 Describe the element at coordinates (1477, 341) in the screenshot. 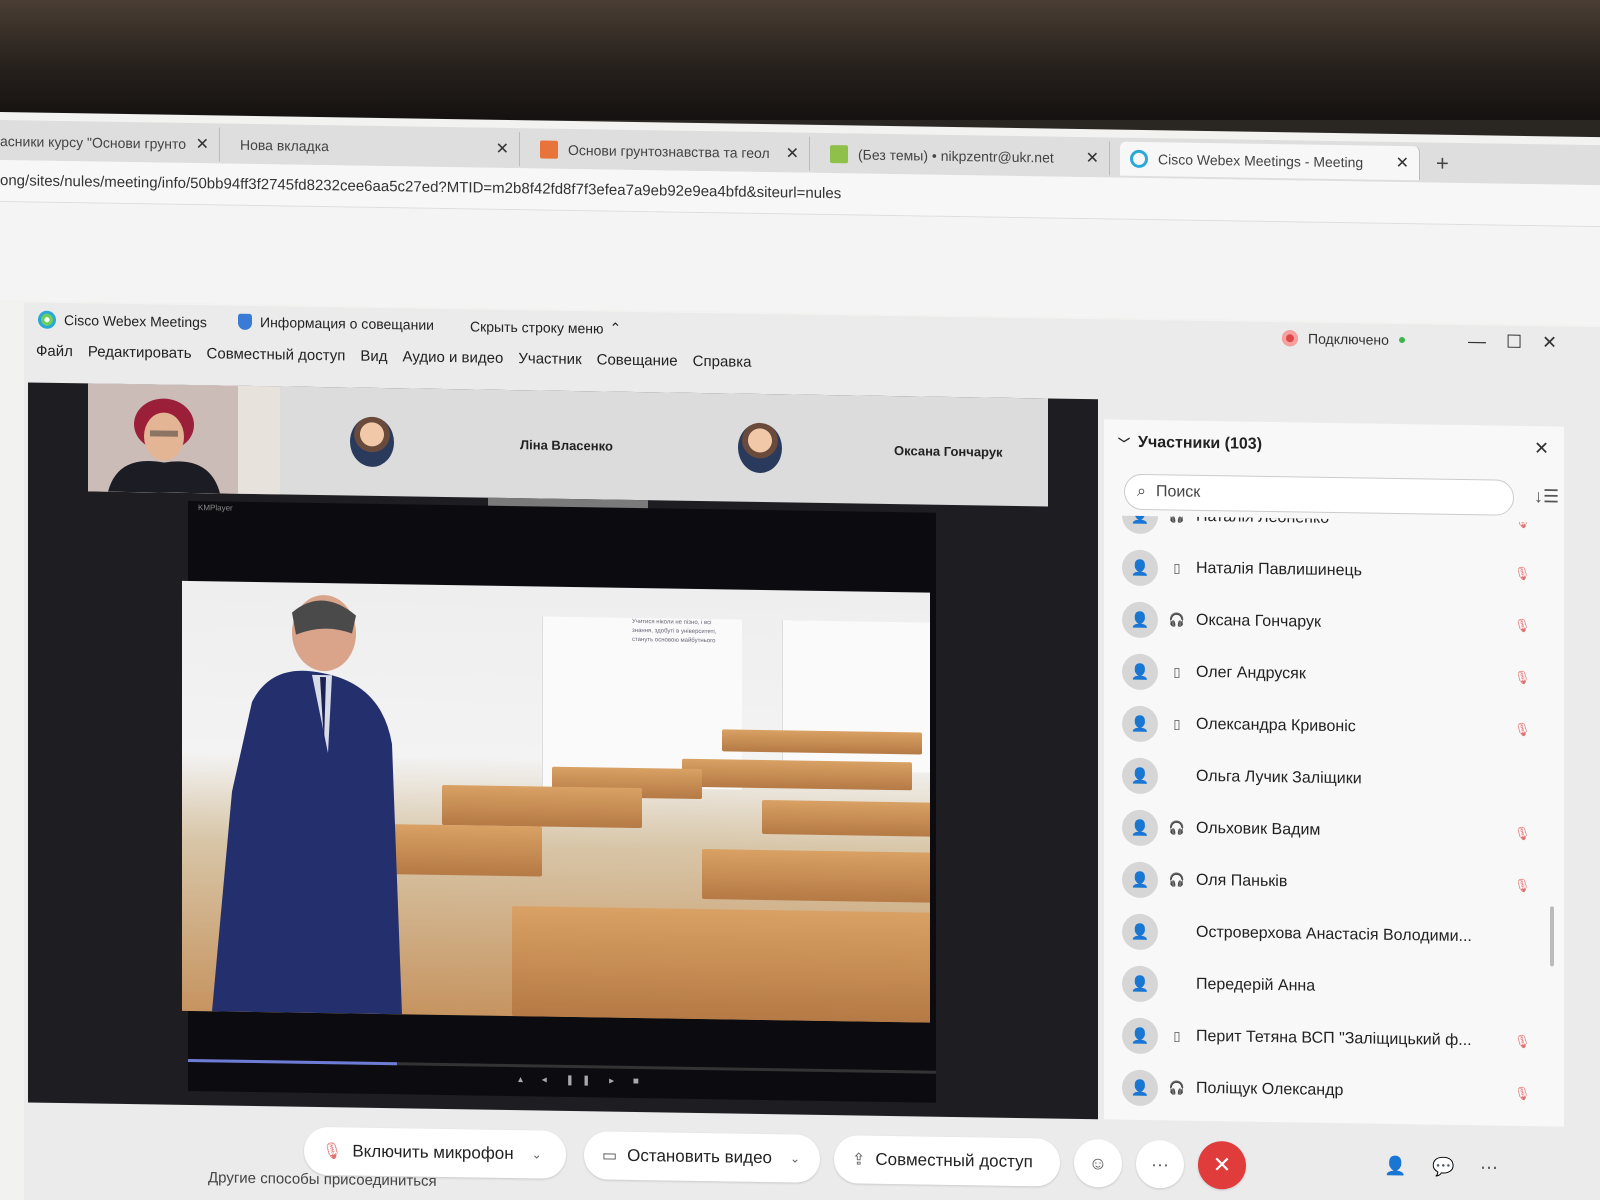

I see `minimize-icon: —` at that location.